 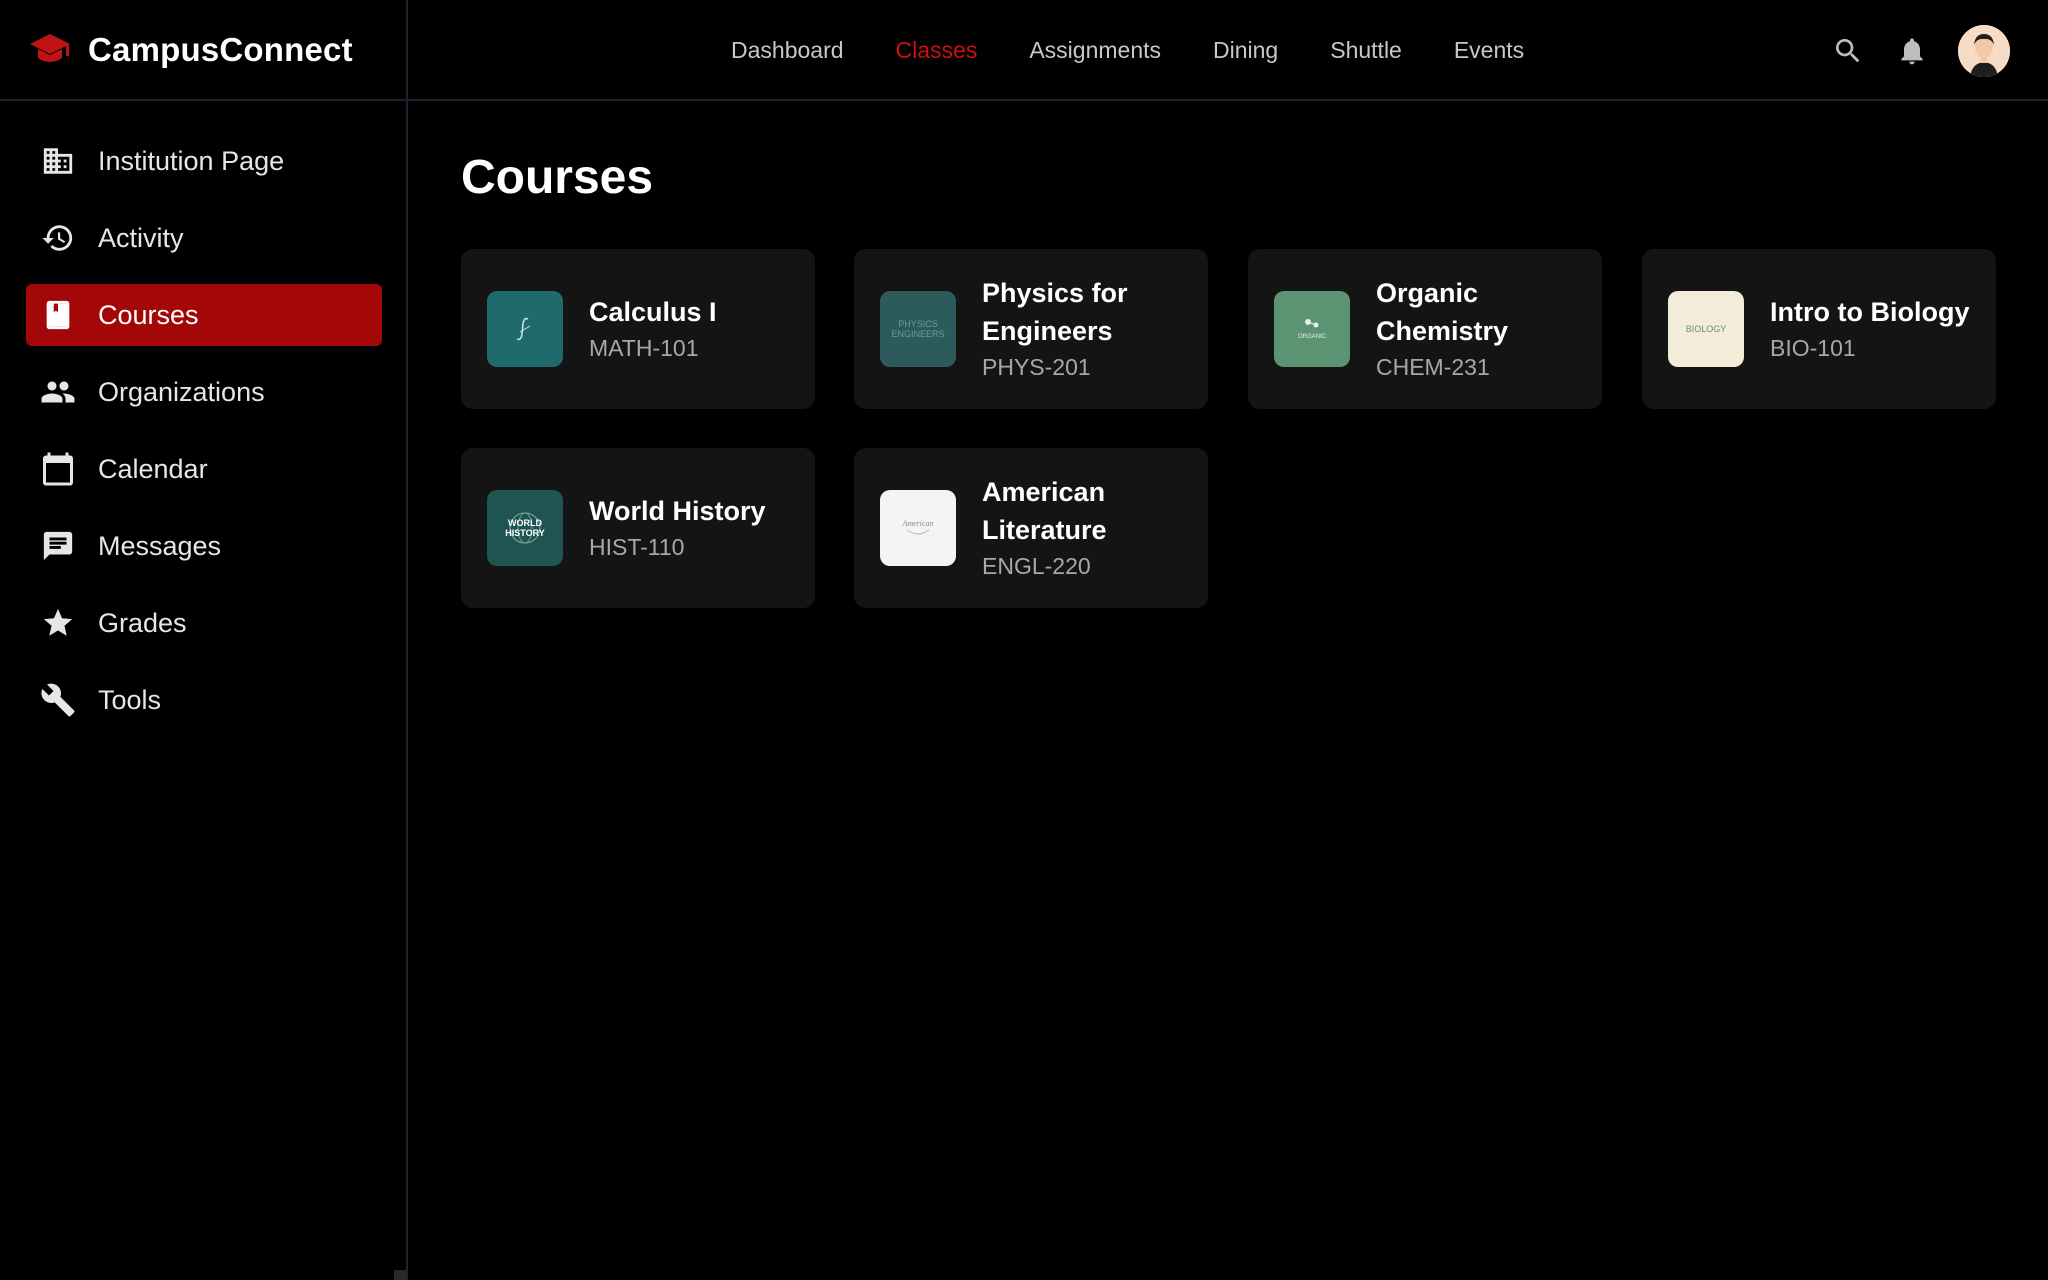 What do you see at coordinates (58, 623) in the screenshot?
I see `star-icon` at bounding box center [58, 623].